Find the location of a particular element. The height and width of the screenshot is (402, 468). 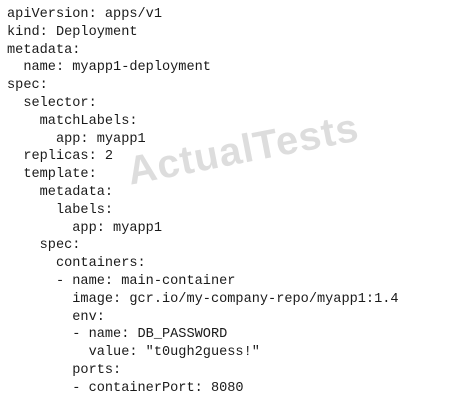

code-line: name: myapp1-deployment is located at coordinates (109, 68).